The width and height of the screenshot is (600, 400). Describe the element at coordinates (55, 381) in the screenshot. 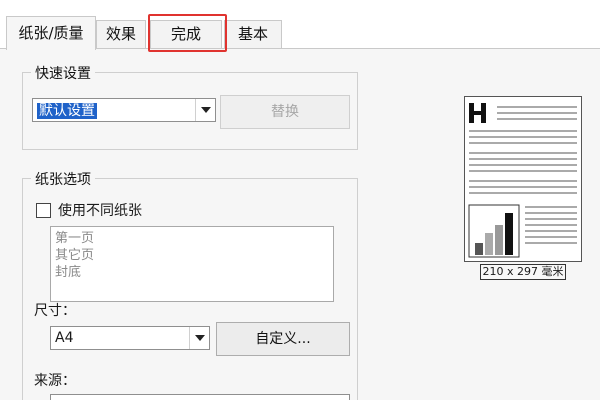

I see `source-label: 来源：` at that location.